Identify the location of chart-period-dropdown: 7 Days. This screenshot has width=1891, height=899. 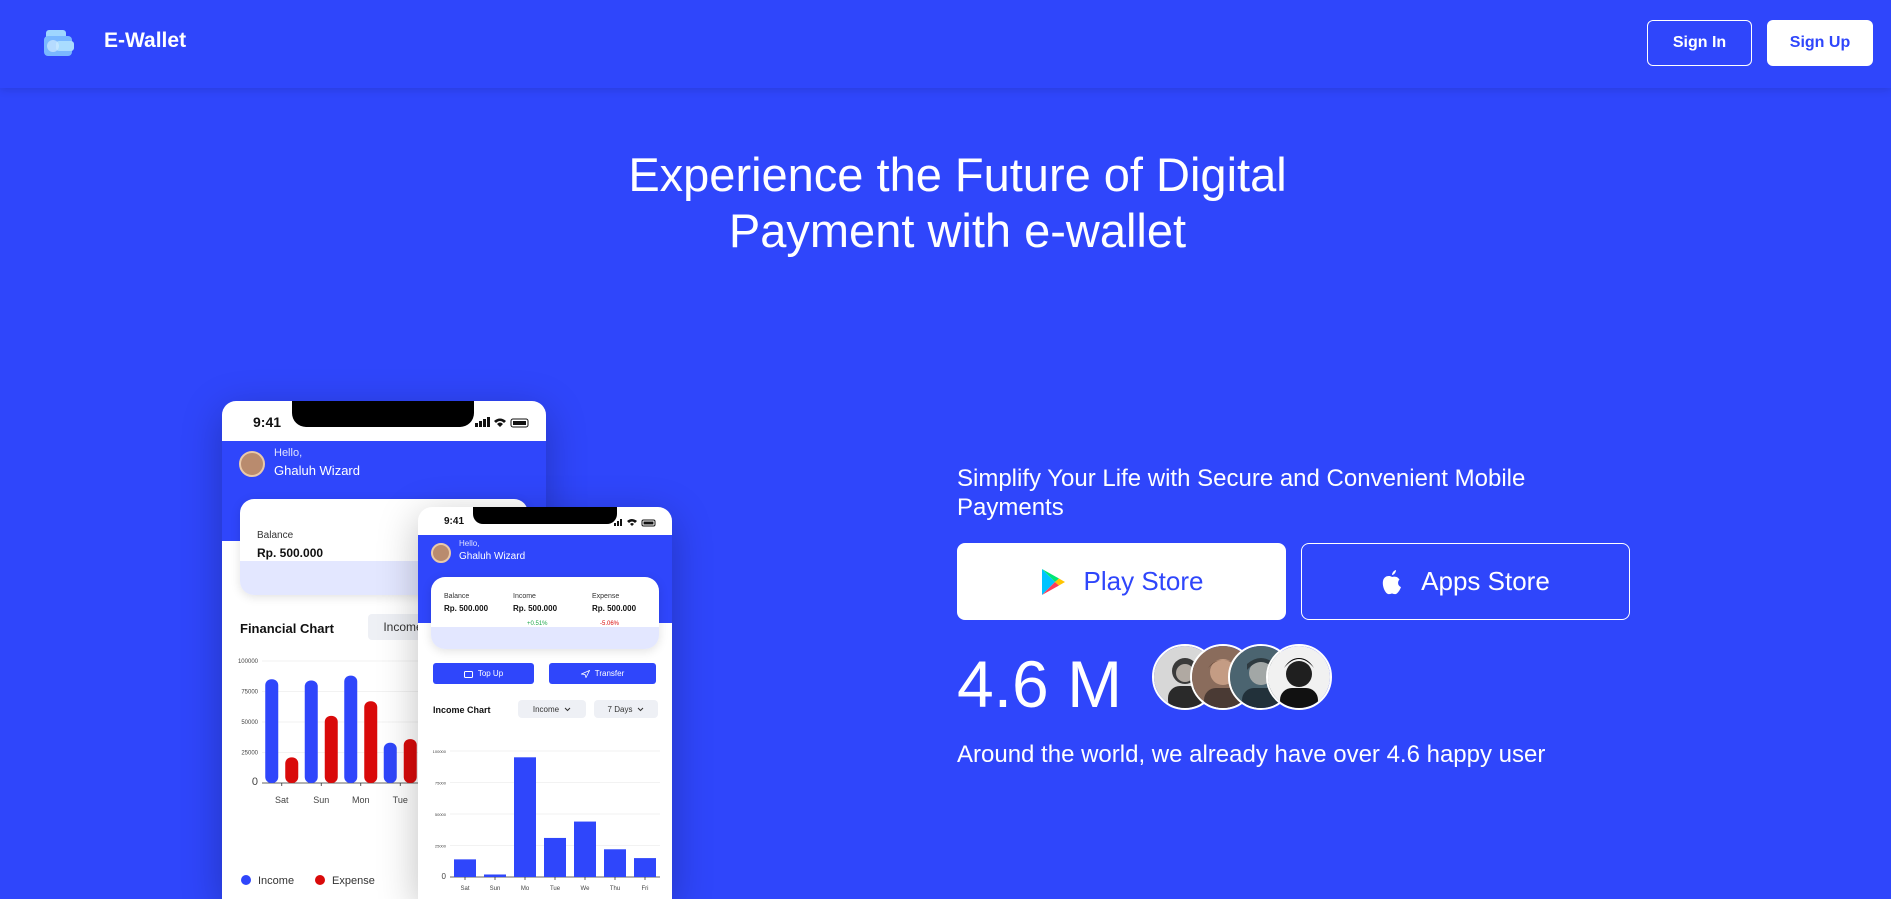
(626, 709).